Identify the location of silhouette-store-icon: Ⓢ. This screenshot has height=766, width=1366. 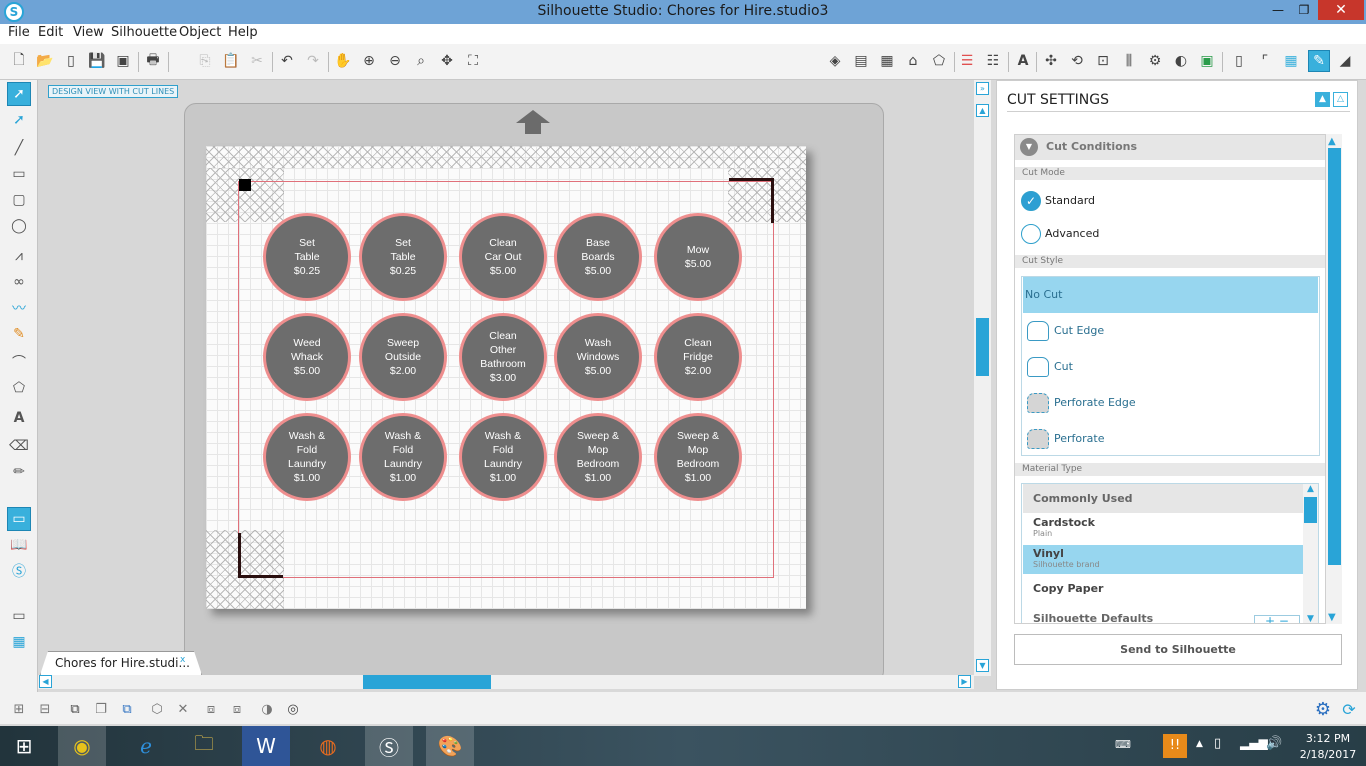
(19, 571).